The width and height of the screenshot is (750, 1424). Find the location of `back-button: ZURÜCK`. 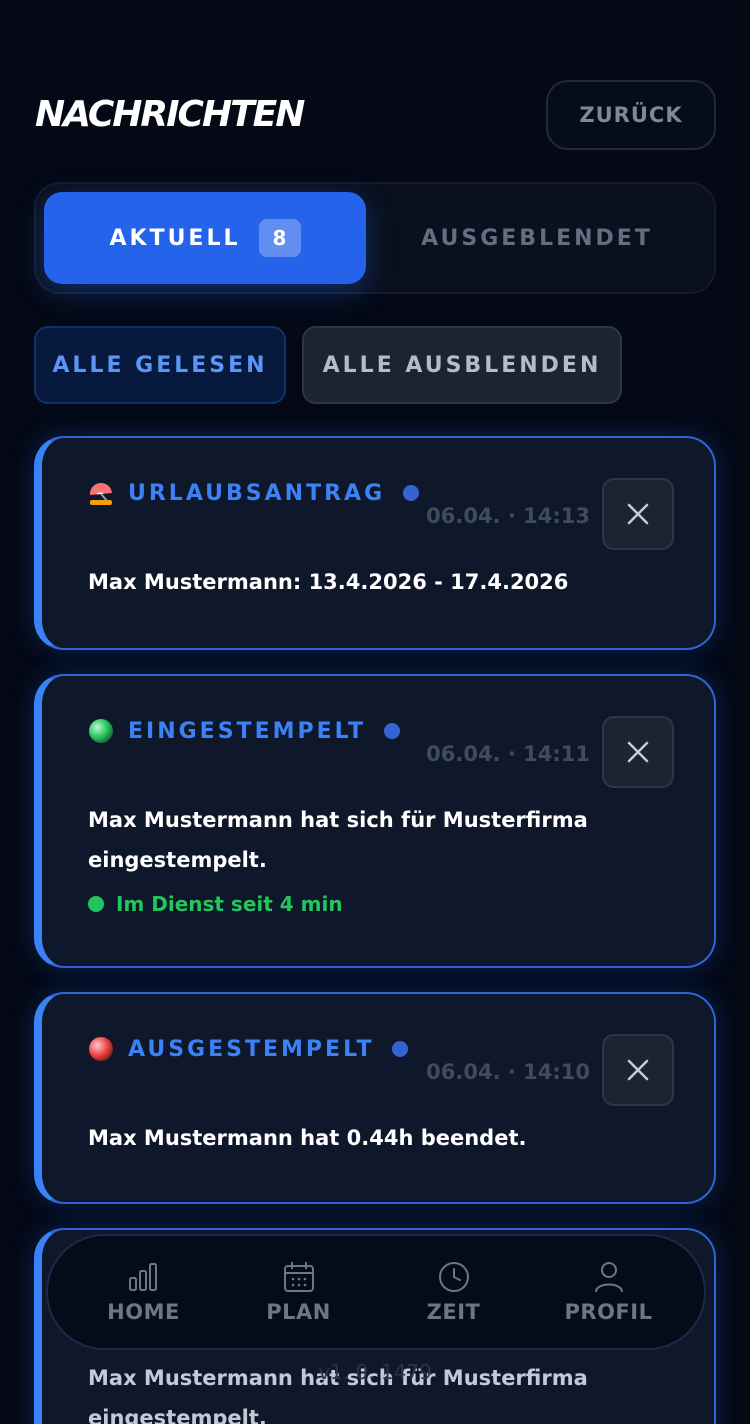

back-button: ZURÜCK is located at coordinates (631, 115).